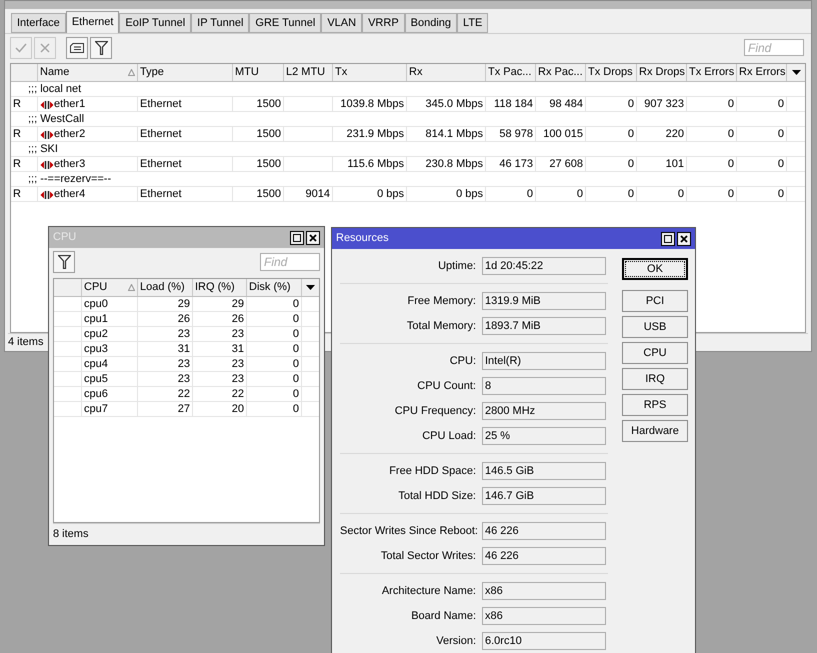 The image size is (817, 653). Describe the element at coordinates (238, 409) in the screenshot. I see `table-cell: 20` at that location.